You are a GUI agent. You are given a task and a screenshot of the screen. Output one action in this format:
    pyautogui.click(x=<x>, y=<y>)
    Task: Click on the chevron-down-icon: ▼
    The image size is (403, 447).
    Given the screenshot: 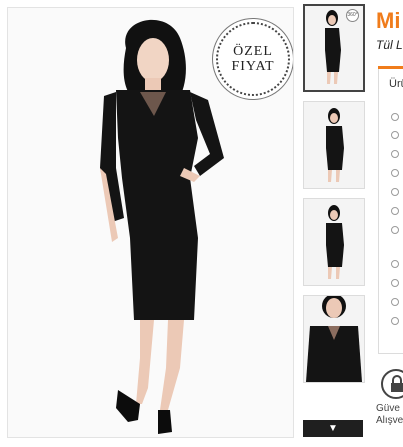 What is the action you would take?
    pyautogui.click(x=333, y=428)
    